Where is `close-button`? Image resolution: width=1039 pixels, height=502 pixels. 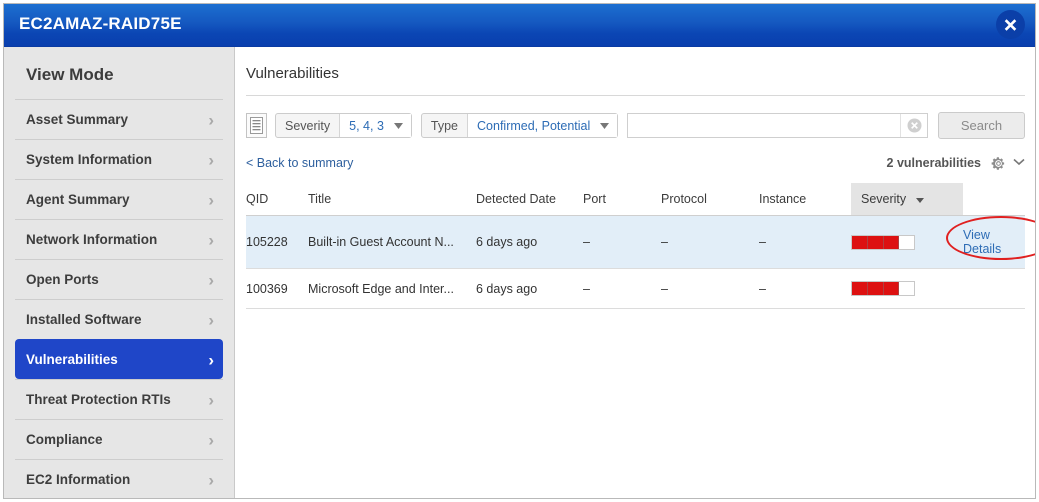 close-button is located at coordinates (1010, 24).